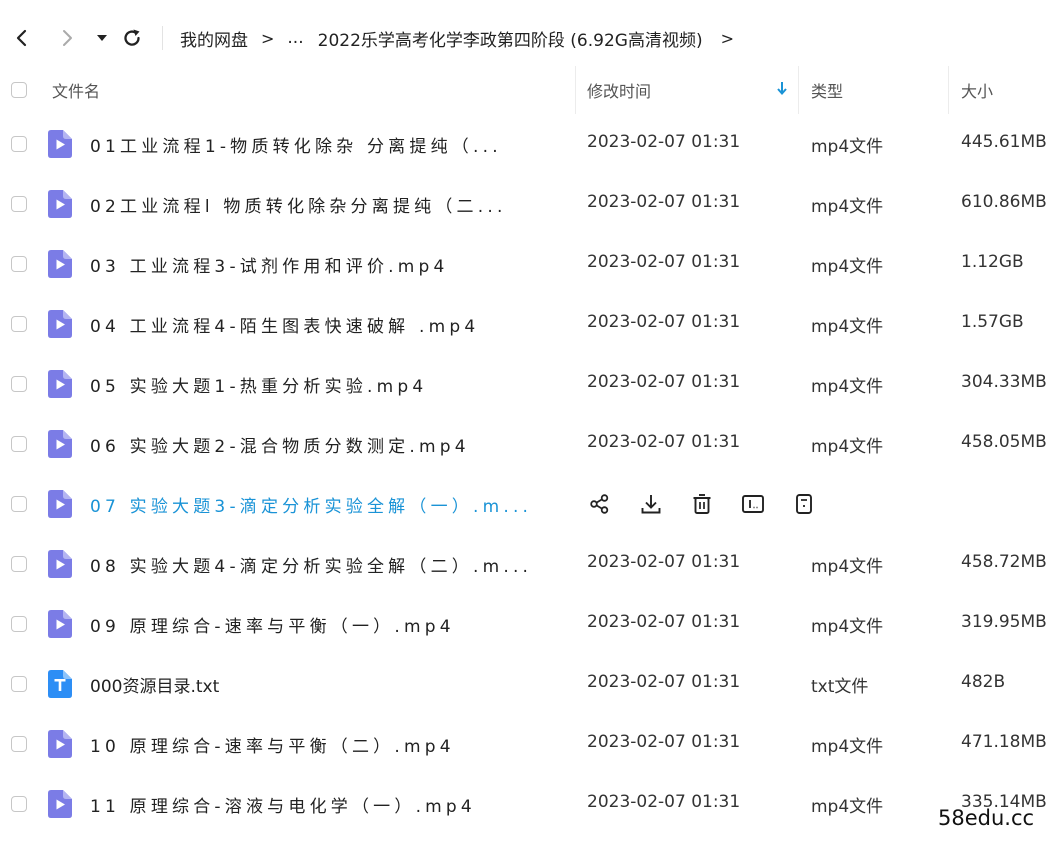 Image resolution: width=1060 pixels, height=846 pixels. I want to click on text-file-icon, so click(60, 684).